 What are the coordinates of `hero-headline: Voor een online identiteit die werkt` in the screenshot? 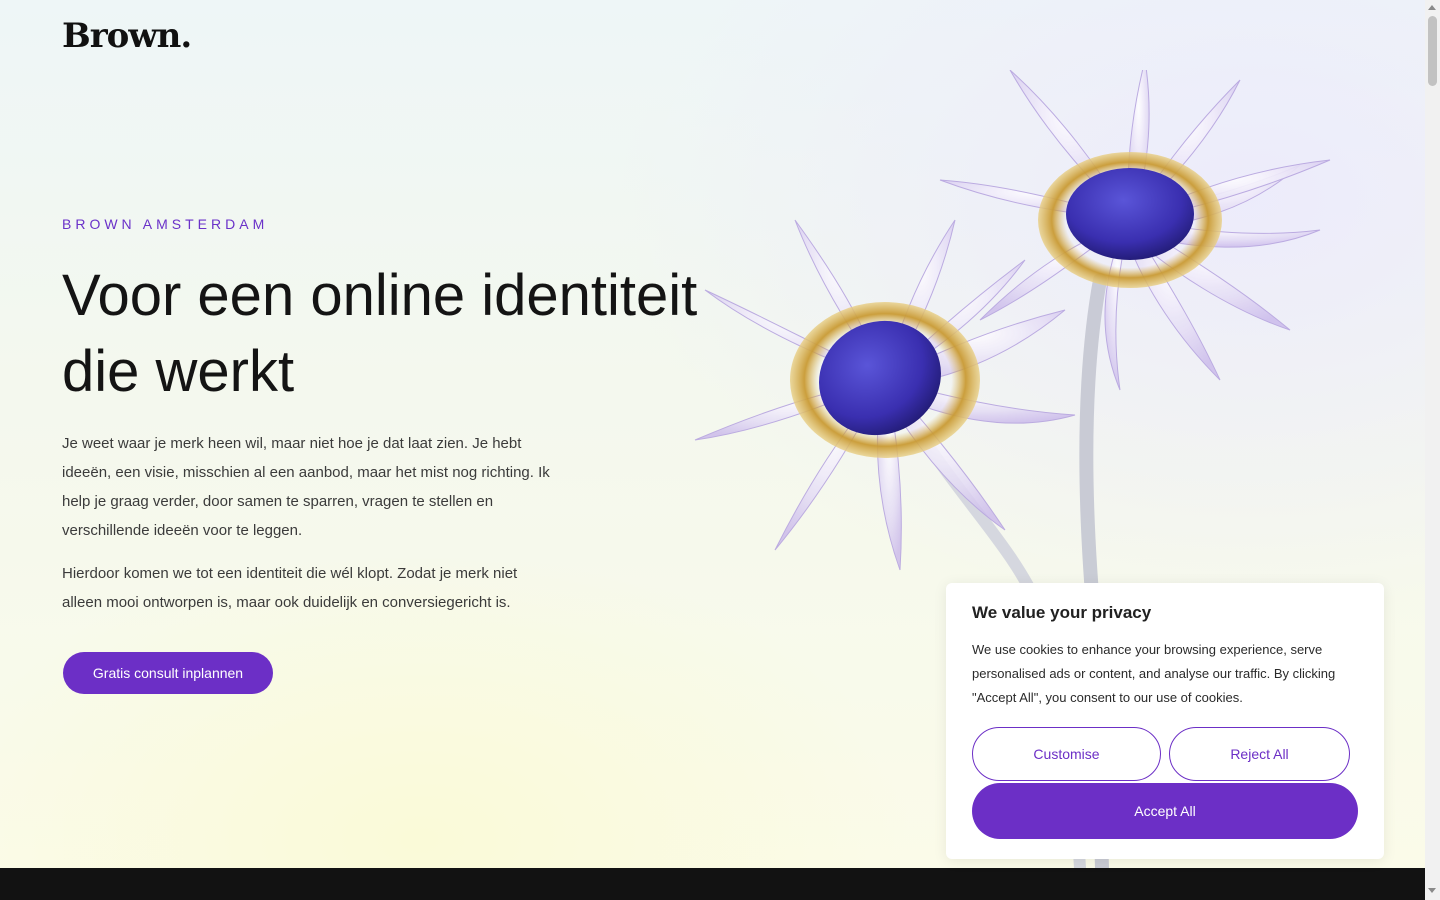 It's located at (380, 333).